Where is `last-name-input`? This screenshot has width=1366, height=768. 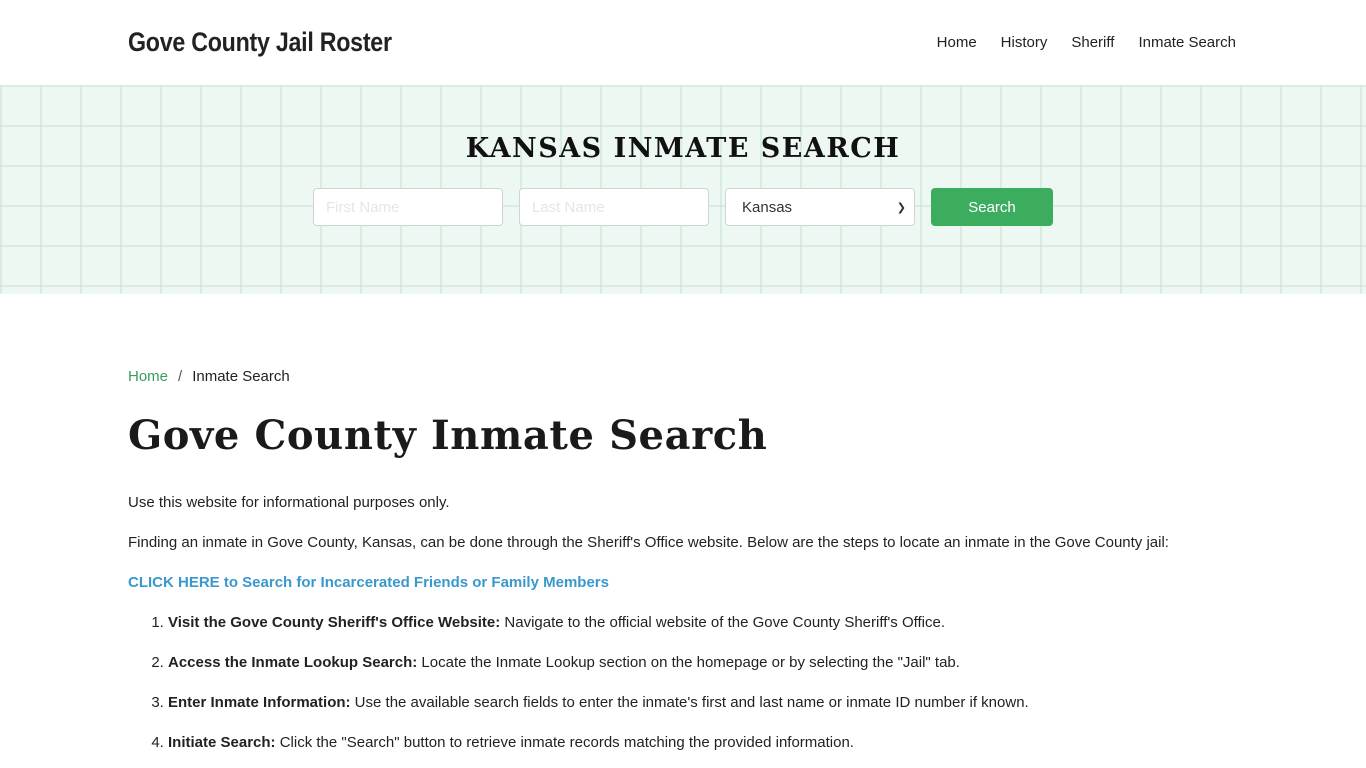
last-name-input is located at coordinates (614, 207).